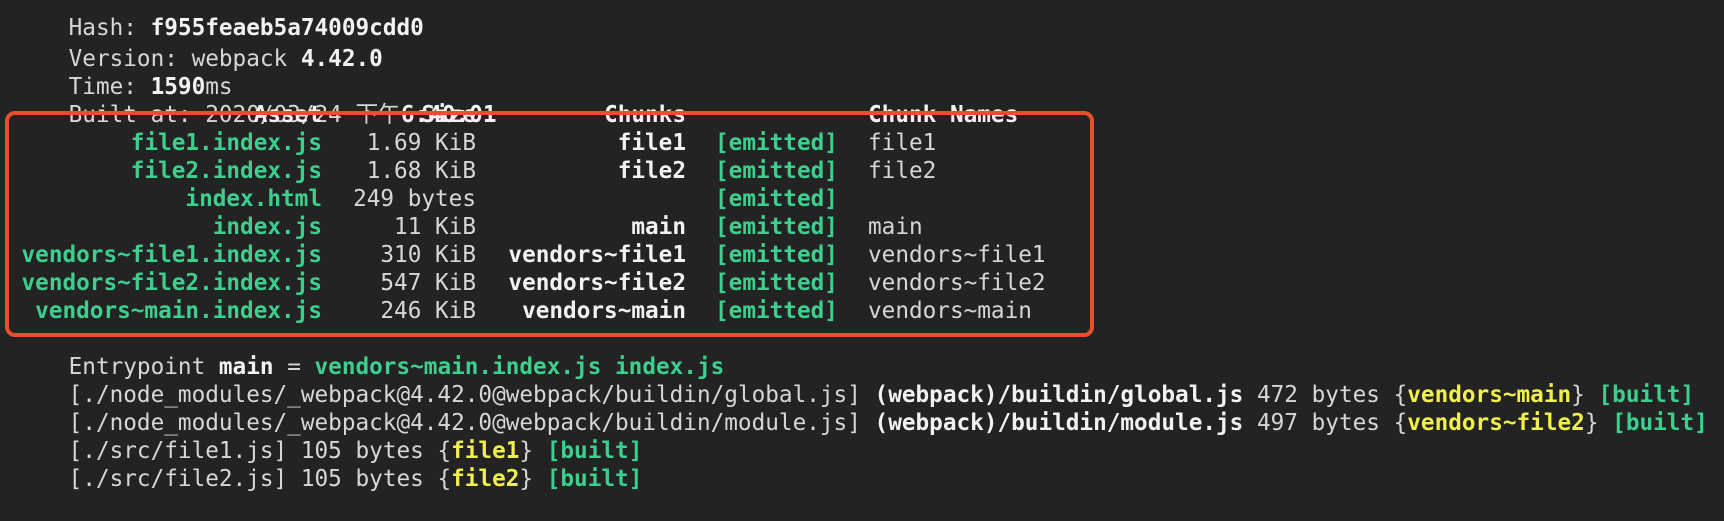 This screenshot has width=1724, height=521. Describe the element at coordinates (428, 311) in the screenshot. I see `asset-size: 246 KiB` at that location.